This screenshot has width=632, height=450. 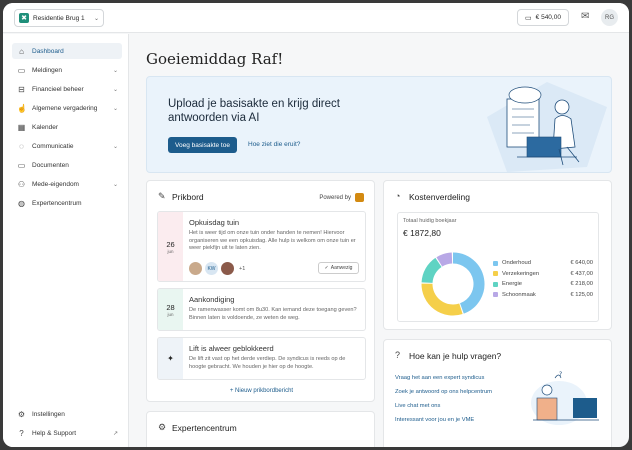 I want to click on calendar-icon: ▦, so click(x=21, y=127).